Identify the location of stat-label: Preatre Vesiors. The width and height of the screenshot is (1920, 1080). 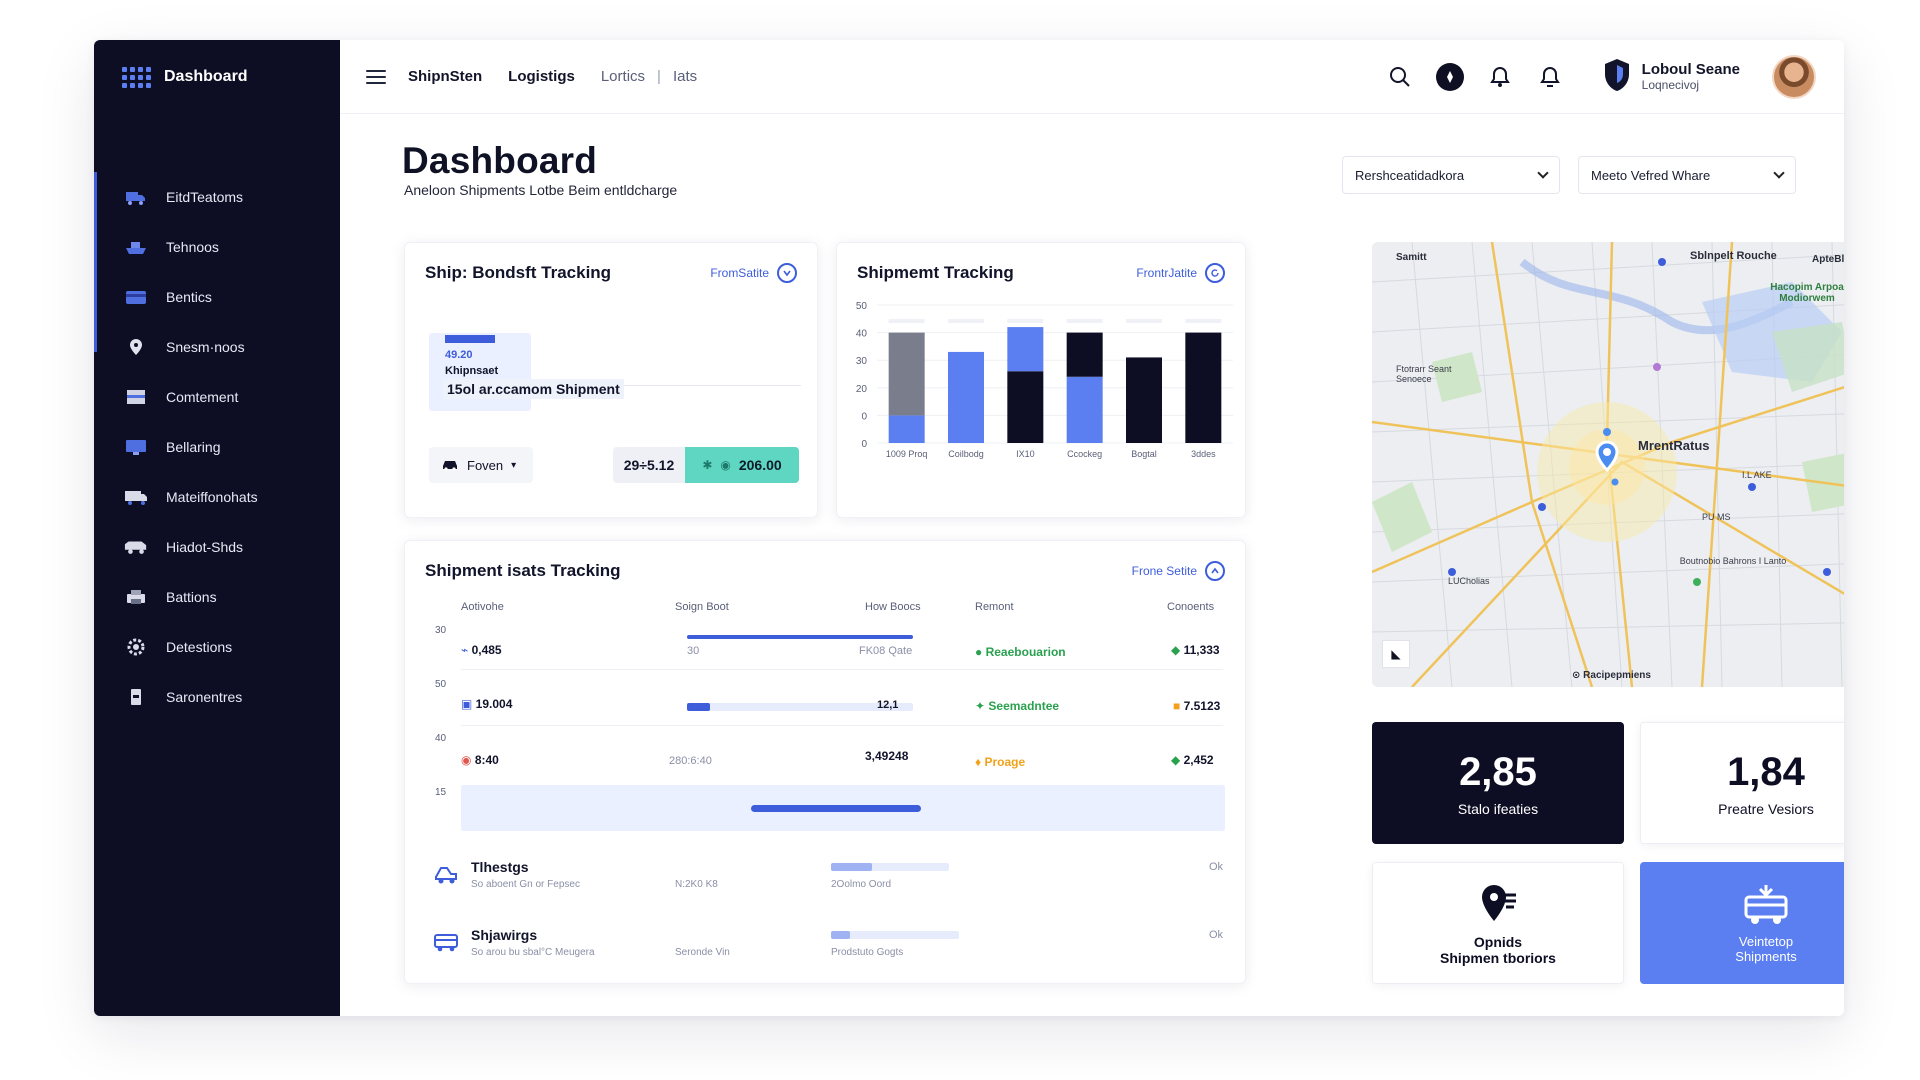
(1766, 808).